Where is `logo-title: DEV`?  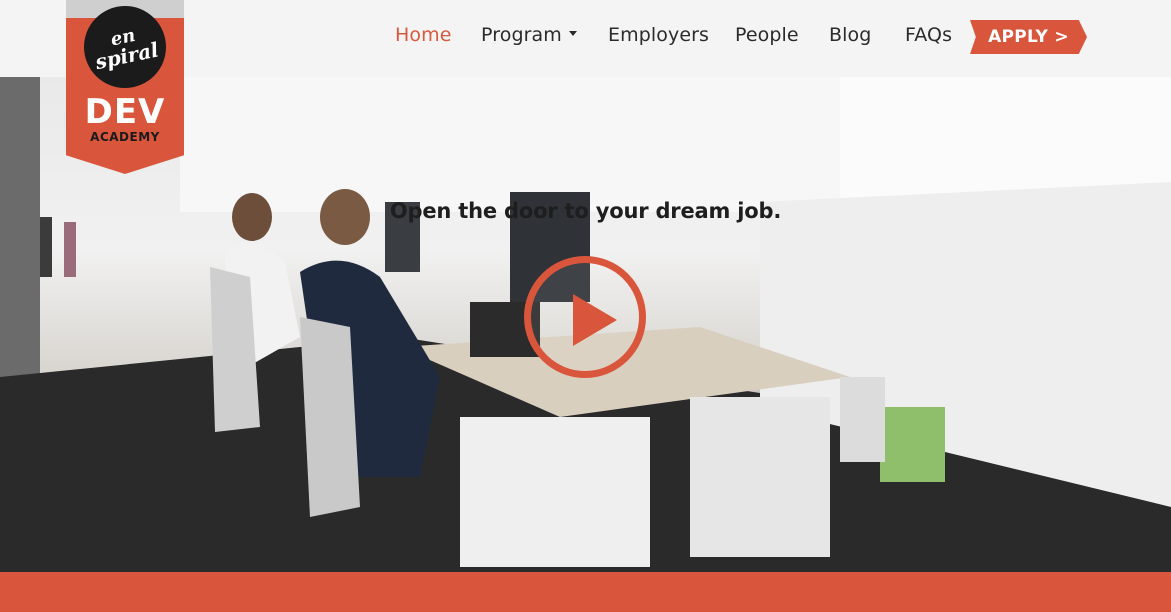 logo-title: DEV is located at coordinates (125, 112).